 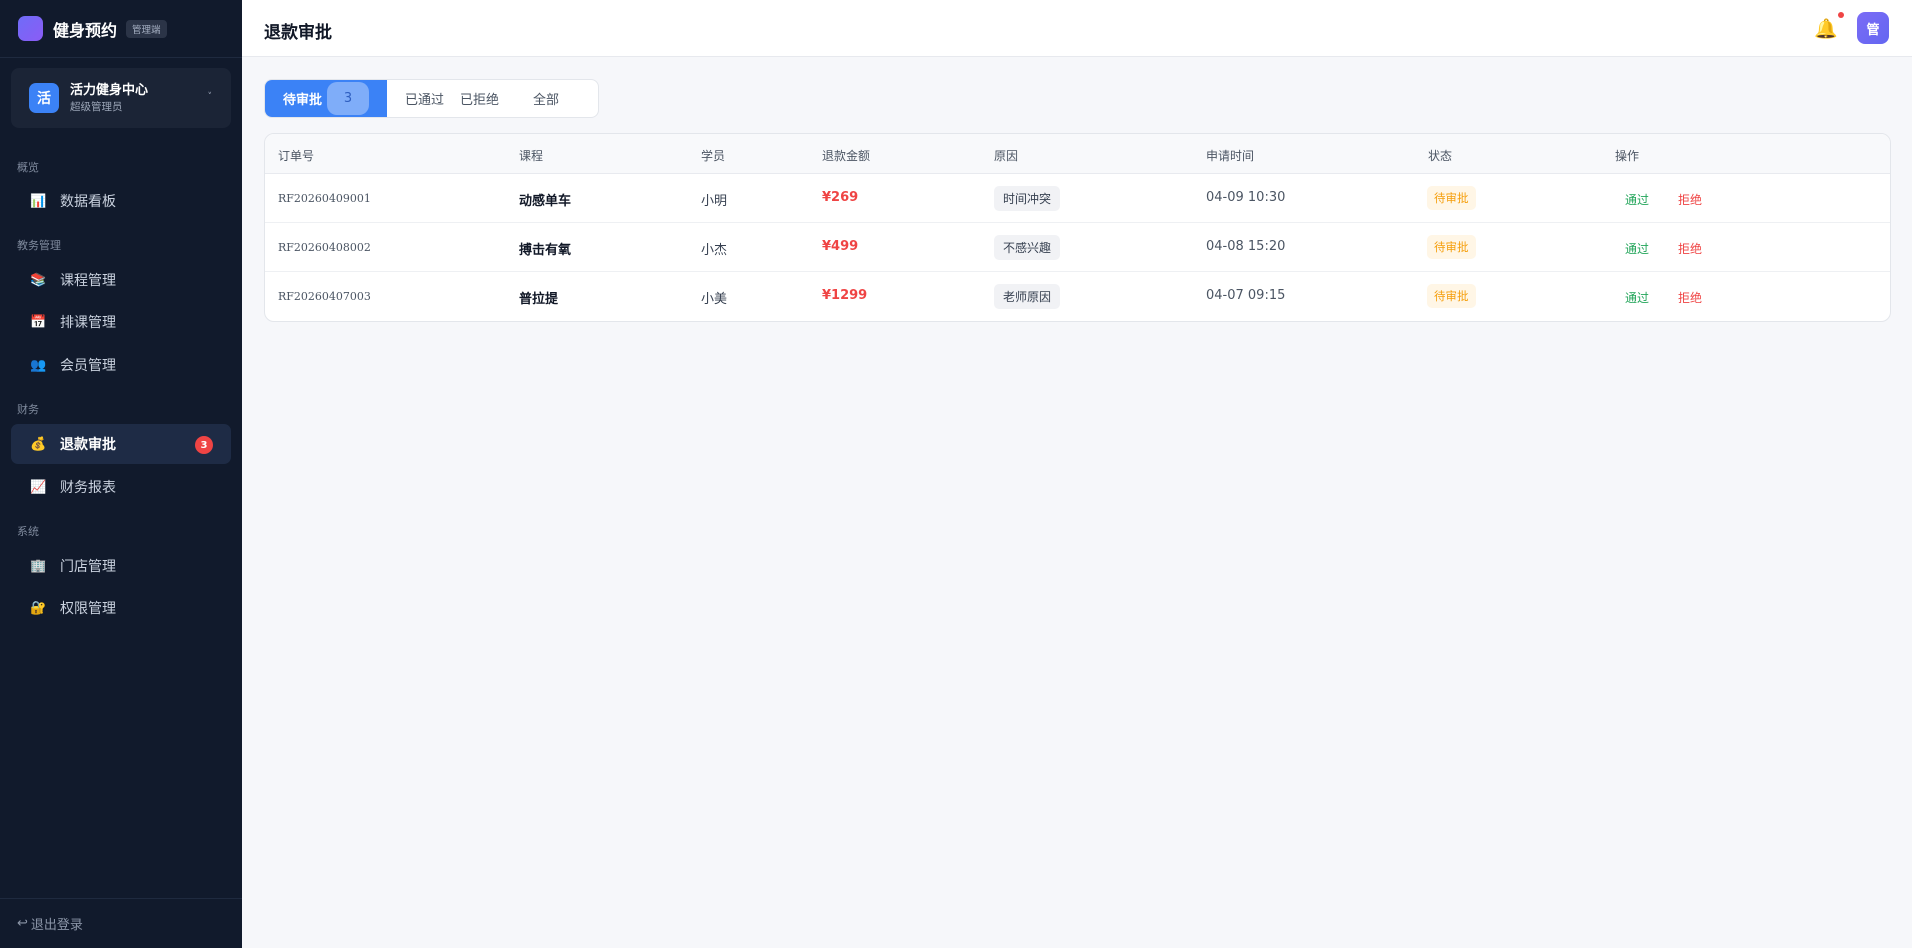 I want to click on column-header-course: 课程, so click(x=531, y=156).